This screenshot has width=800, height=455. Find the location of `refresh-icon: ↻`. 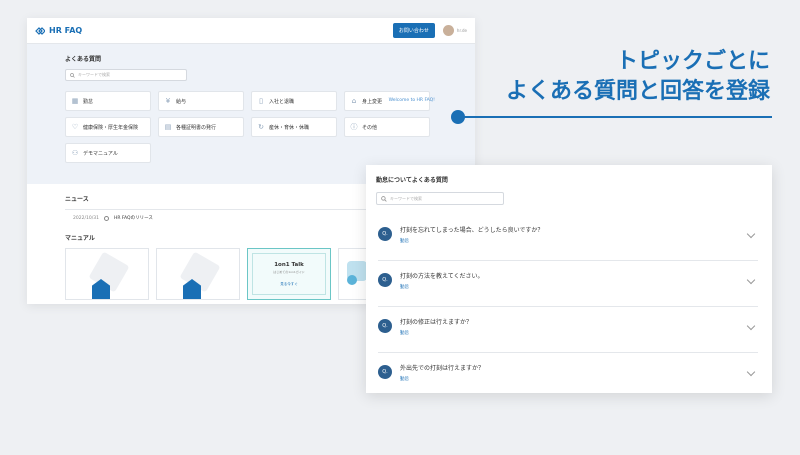

refresh-icon: ↻ is located at coordinates (261, 127).